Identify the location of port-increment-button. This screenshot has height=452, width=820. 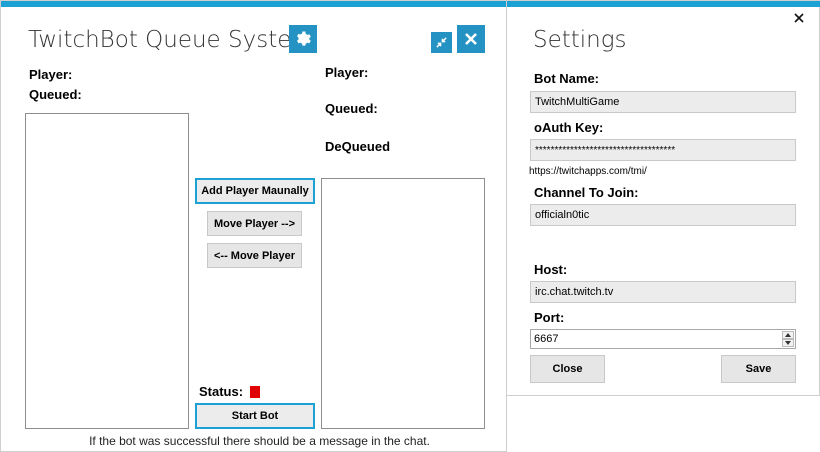
(788, 335).